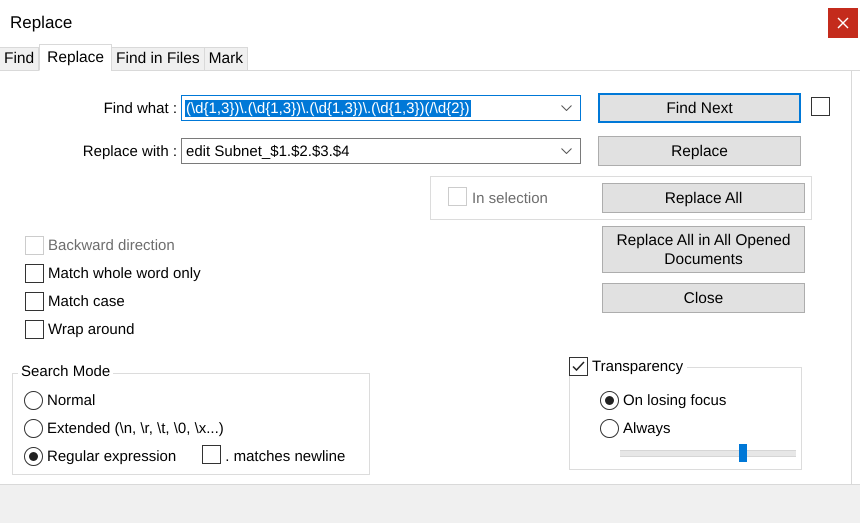 Image resolution: width=860 pixels, height=523 pixels. Describe the element at coordinates (647, 428) in the screenshot. I see `radio-label: Always` at that location.